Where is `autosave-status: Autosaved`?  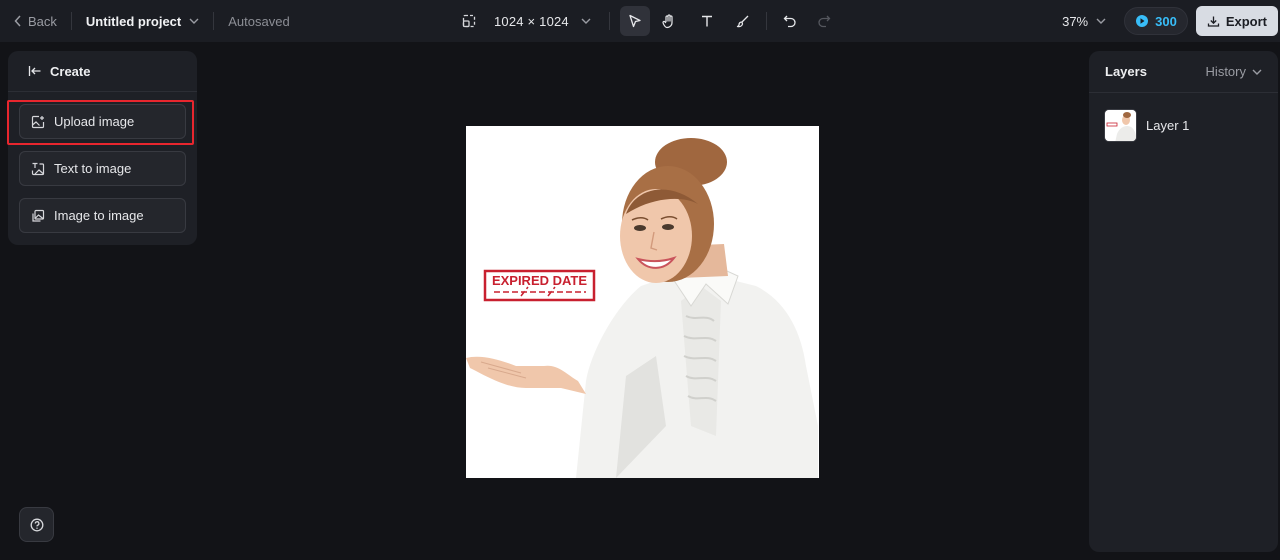
autosave-status: Autosaved is located at coordinates (259, 21).